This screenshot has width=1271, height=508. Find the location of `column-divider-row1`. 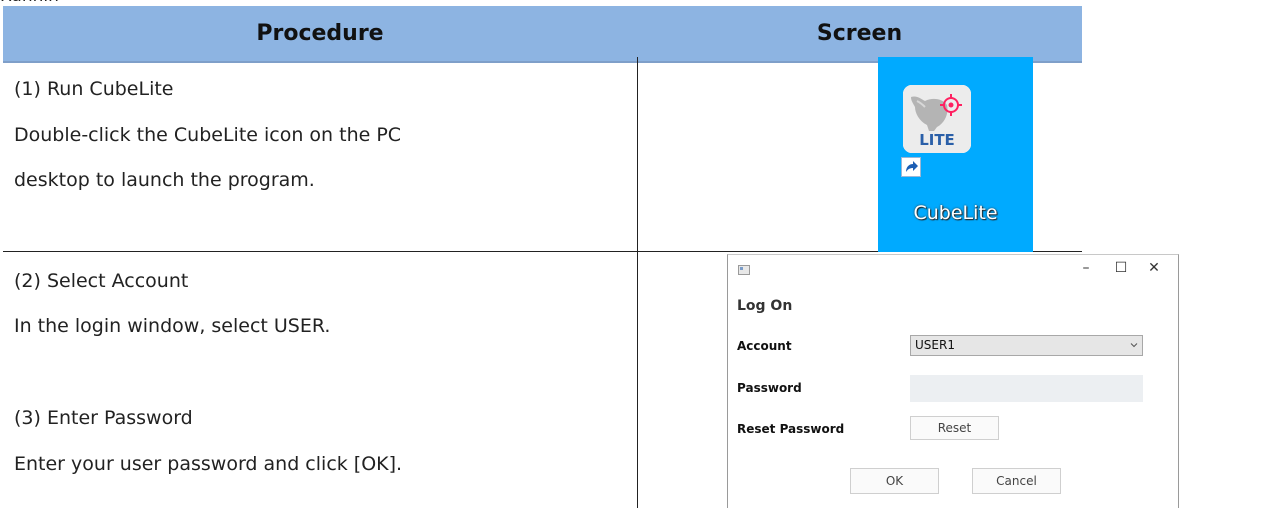

column-divider-row1 is located at coordinates (637, 154).